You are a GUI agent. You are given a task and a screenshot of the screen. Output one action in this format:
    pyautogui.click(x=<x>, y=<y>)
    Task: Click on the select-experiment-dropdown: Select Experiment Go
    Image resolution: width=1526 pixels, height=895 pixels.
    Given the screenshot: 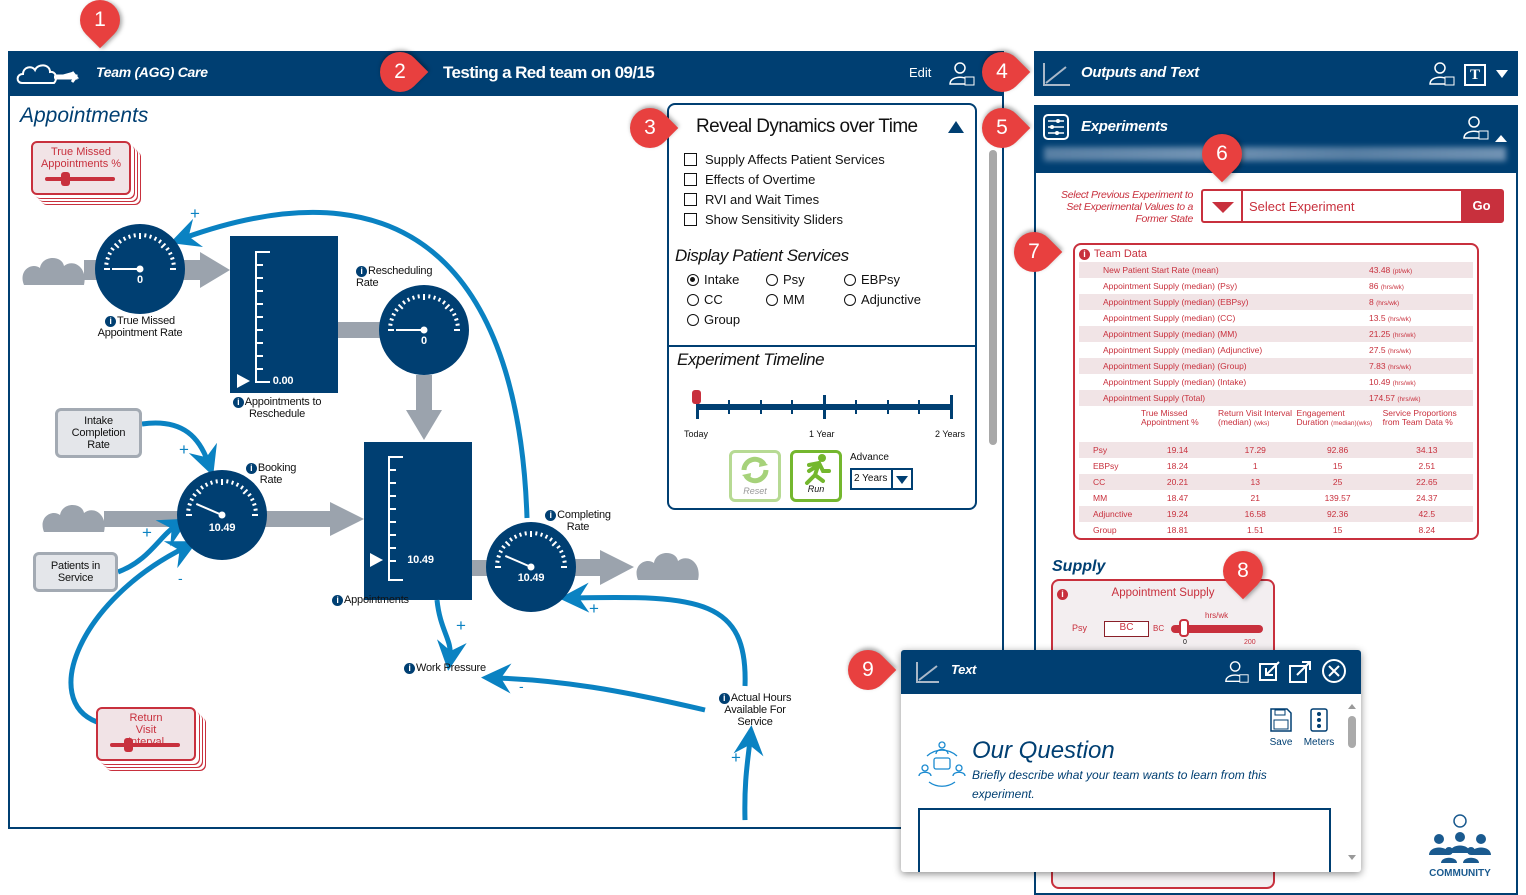 What is the action you would take?
    pyautogui.click(x=1352, y=206)
    